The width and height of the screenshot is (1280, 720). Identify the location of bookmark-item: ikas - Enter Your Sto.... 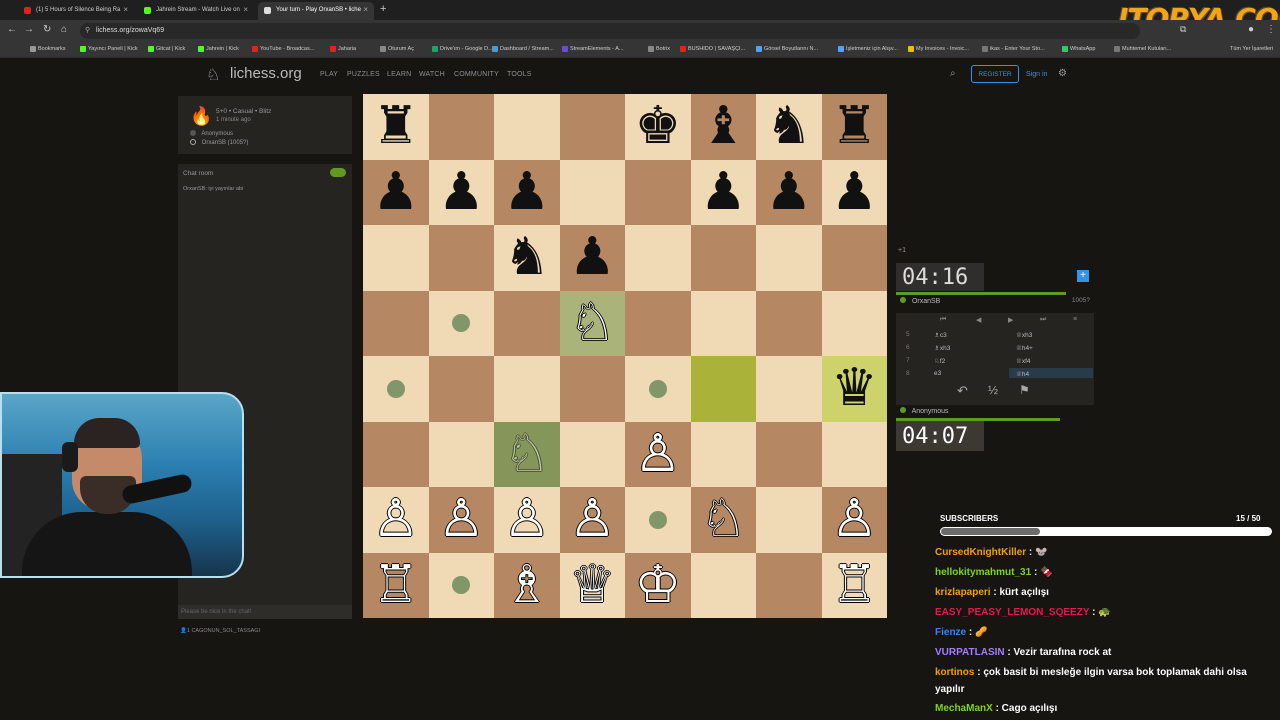
(1013, 49).